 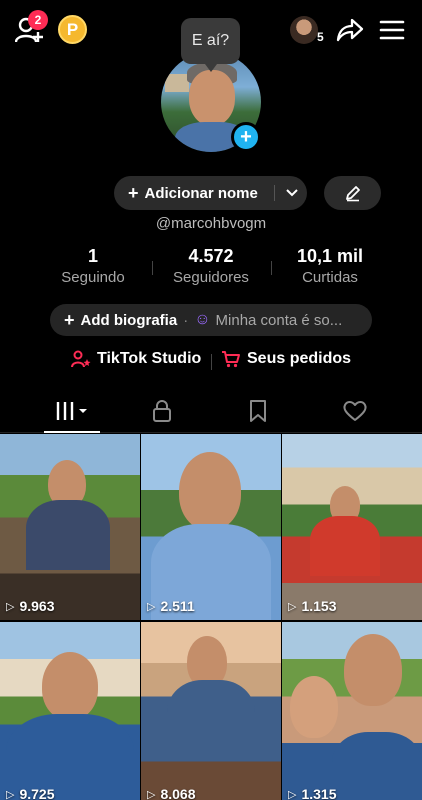 I want to click on lock-icon, so click(x=162, y=411).